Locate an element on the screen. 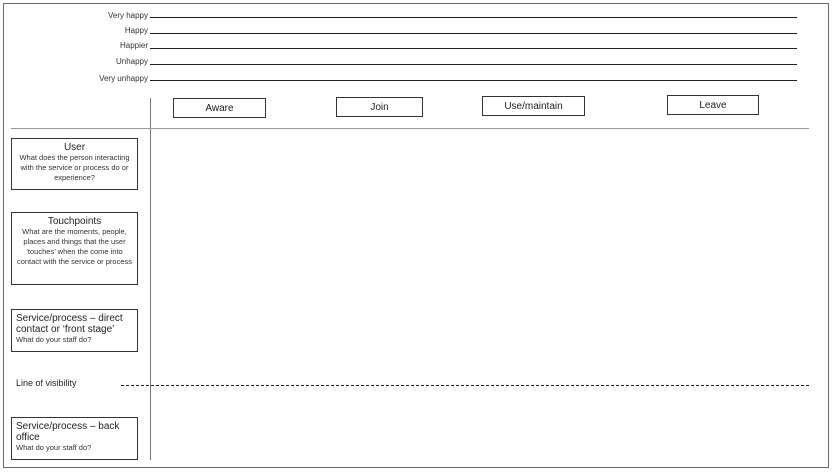  emotion-line-very-unhappy is located at coordinates (473, 80).